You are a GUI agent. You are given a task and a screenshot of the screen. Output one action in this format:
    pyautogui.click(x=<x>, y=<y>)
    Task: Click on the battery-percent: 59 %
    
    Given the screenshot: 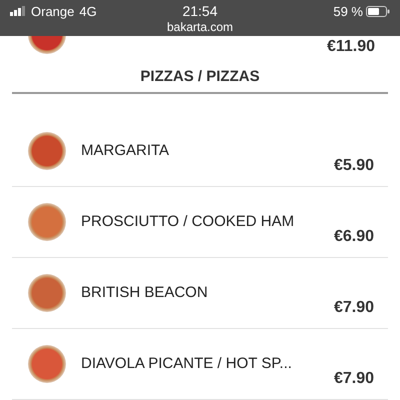 What is the action you would take?
    pyautogui.click(x=348, y=11)
    